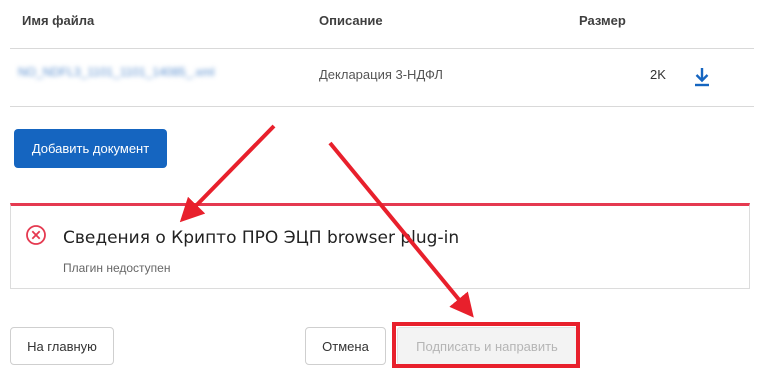 The width and height of the screenshot is (770, 385). Describe the element at coordinates (351, 20) in the screenshot. I see `column-header-description: Описание` at that location.